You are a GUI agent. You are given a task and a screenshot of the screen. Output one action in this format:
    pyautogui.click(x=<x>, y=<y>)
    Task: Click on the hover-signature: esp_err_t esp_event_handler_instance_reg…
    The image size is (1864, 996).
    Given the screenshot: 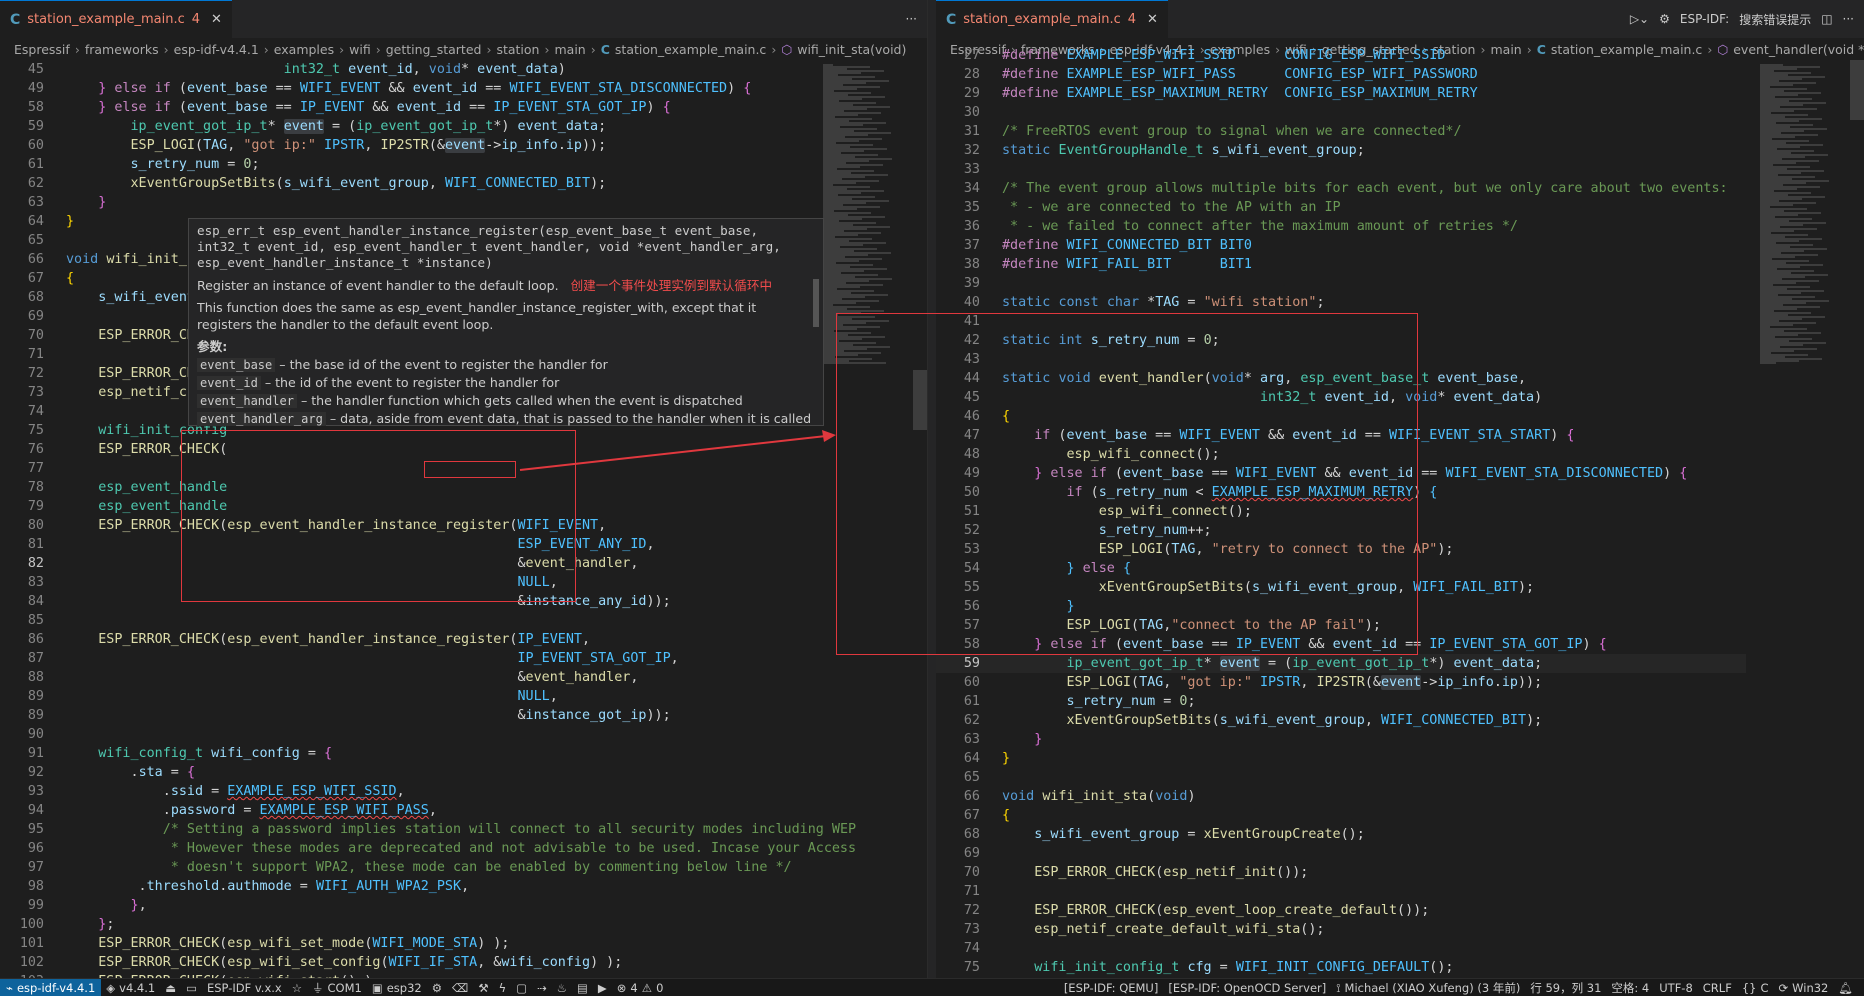 What is the action you would take?
    pyautogui.click(x=489, y=246)
    